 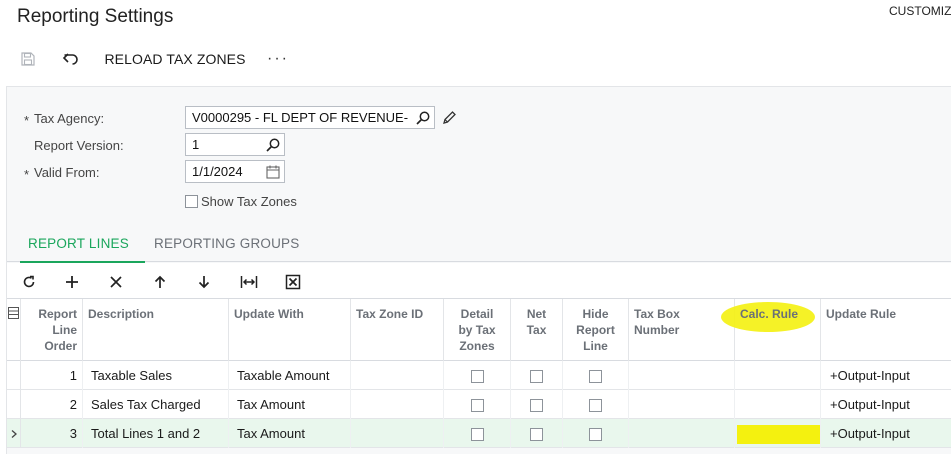 I want to click on more-actions-button: ···, so click(x=278, y=59).